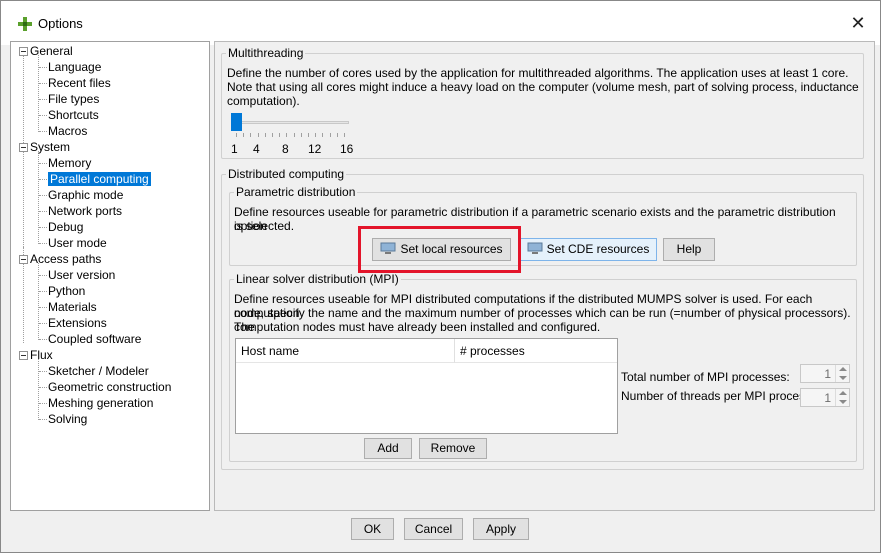 The image size is (881, 553). I want to click on tree-item-memory: Memory, so click(69, 163).